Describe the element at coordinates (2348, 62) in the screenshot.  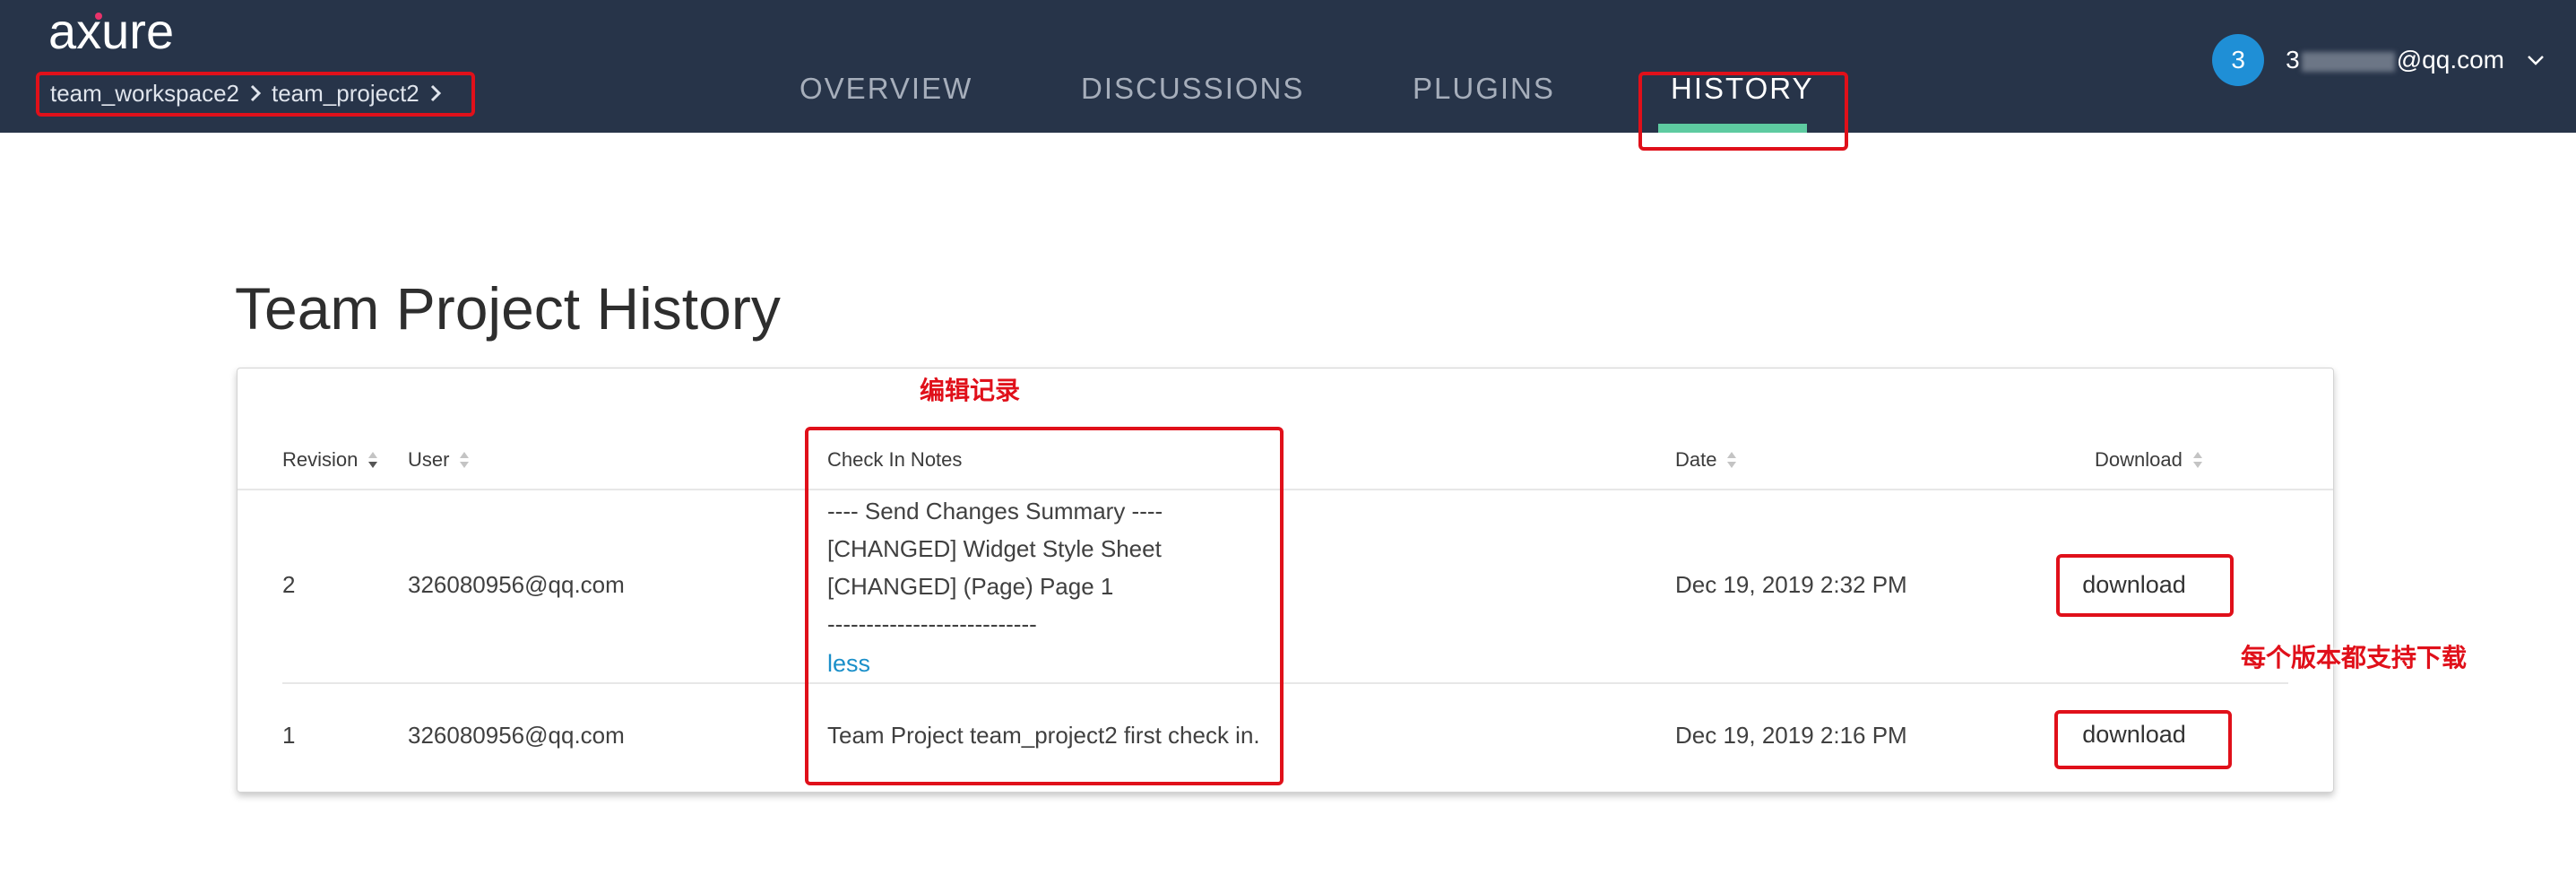
I see `redacted-mask` at that location.